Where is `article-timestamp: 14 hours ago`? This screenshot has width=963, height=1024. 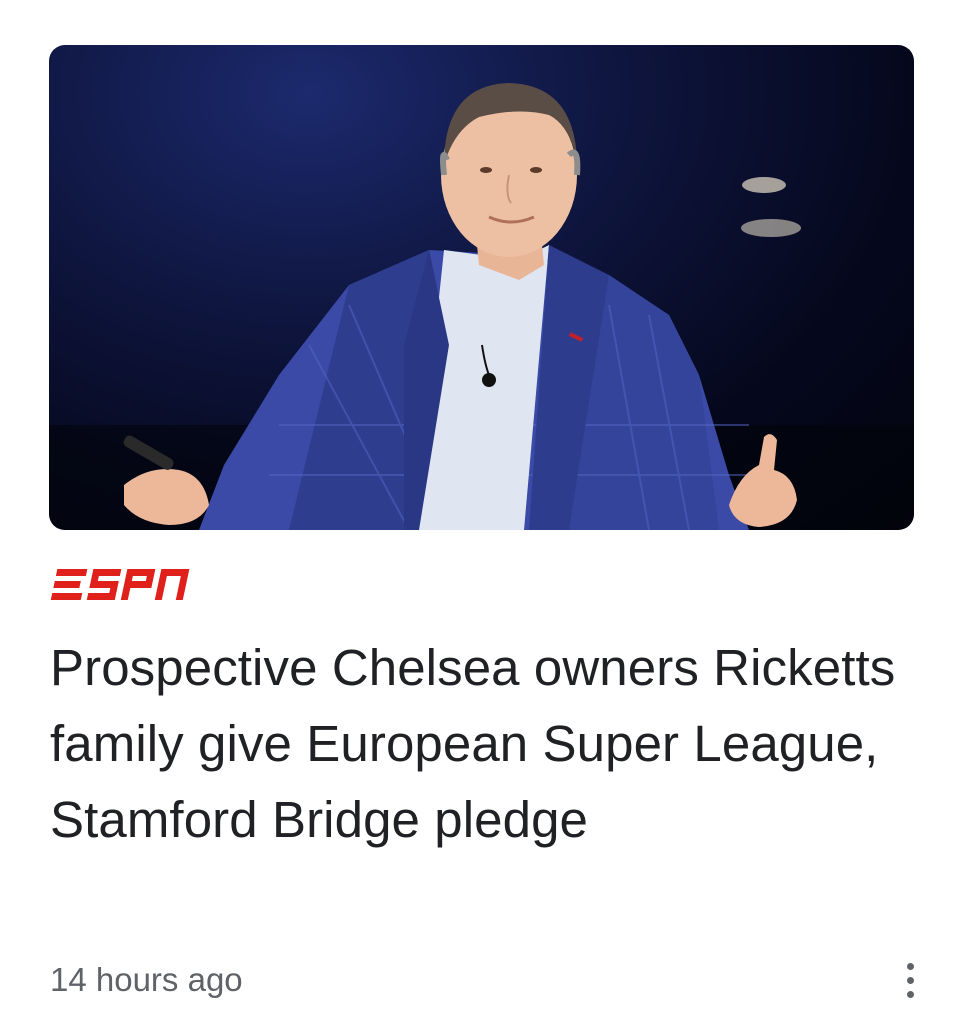 article-timestamp: 14 hours ago is located at coordinates (146, 979).